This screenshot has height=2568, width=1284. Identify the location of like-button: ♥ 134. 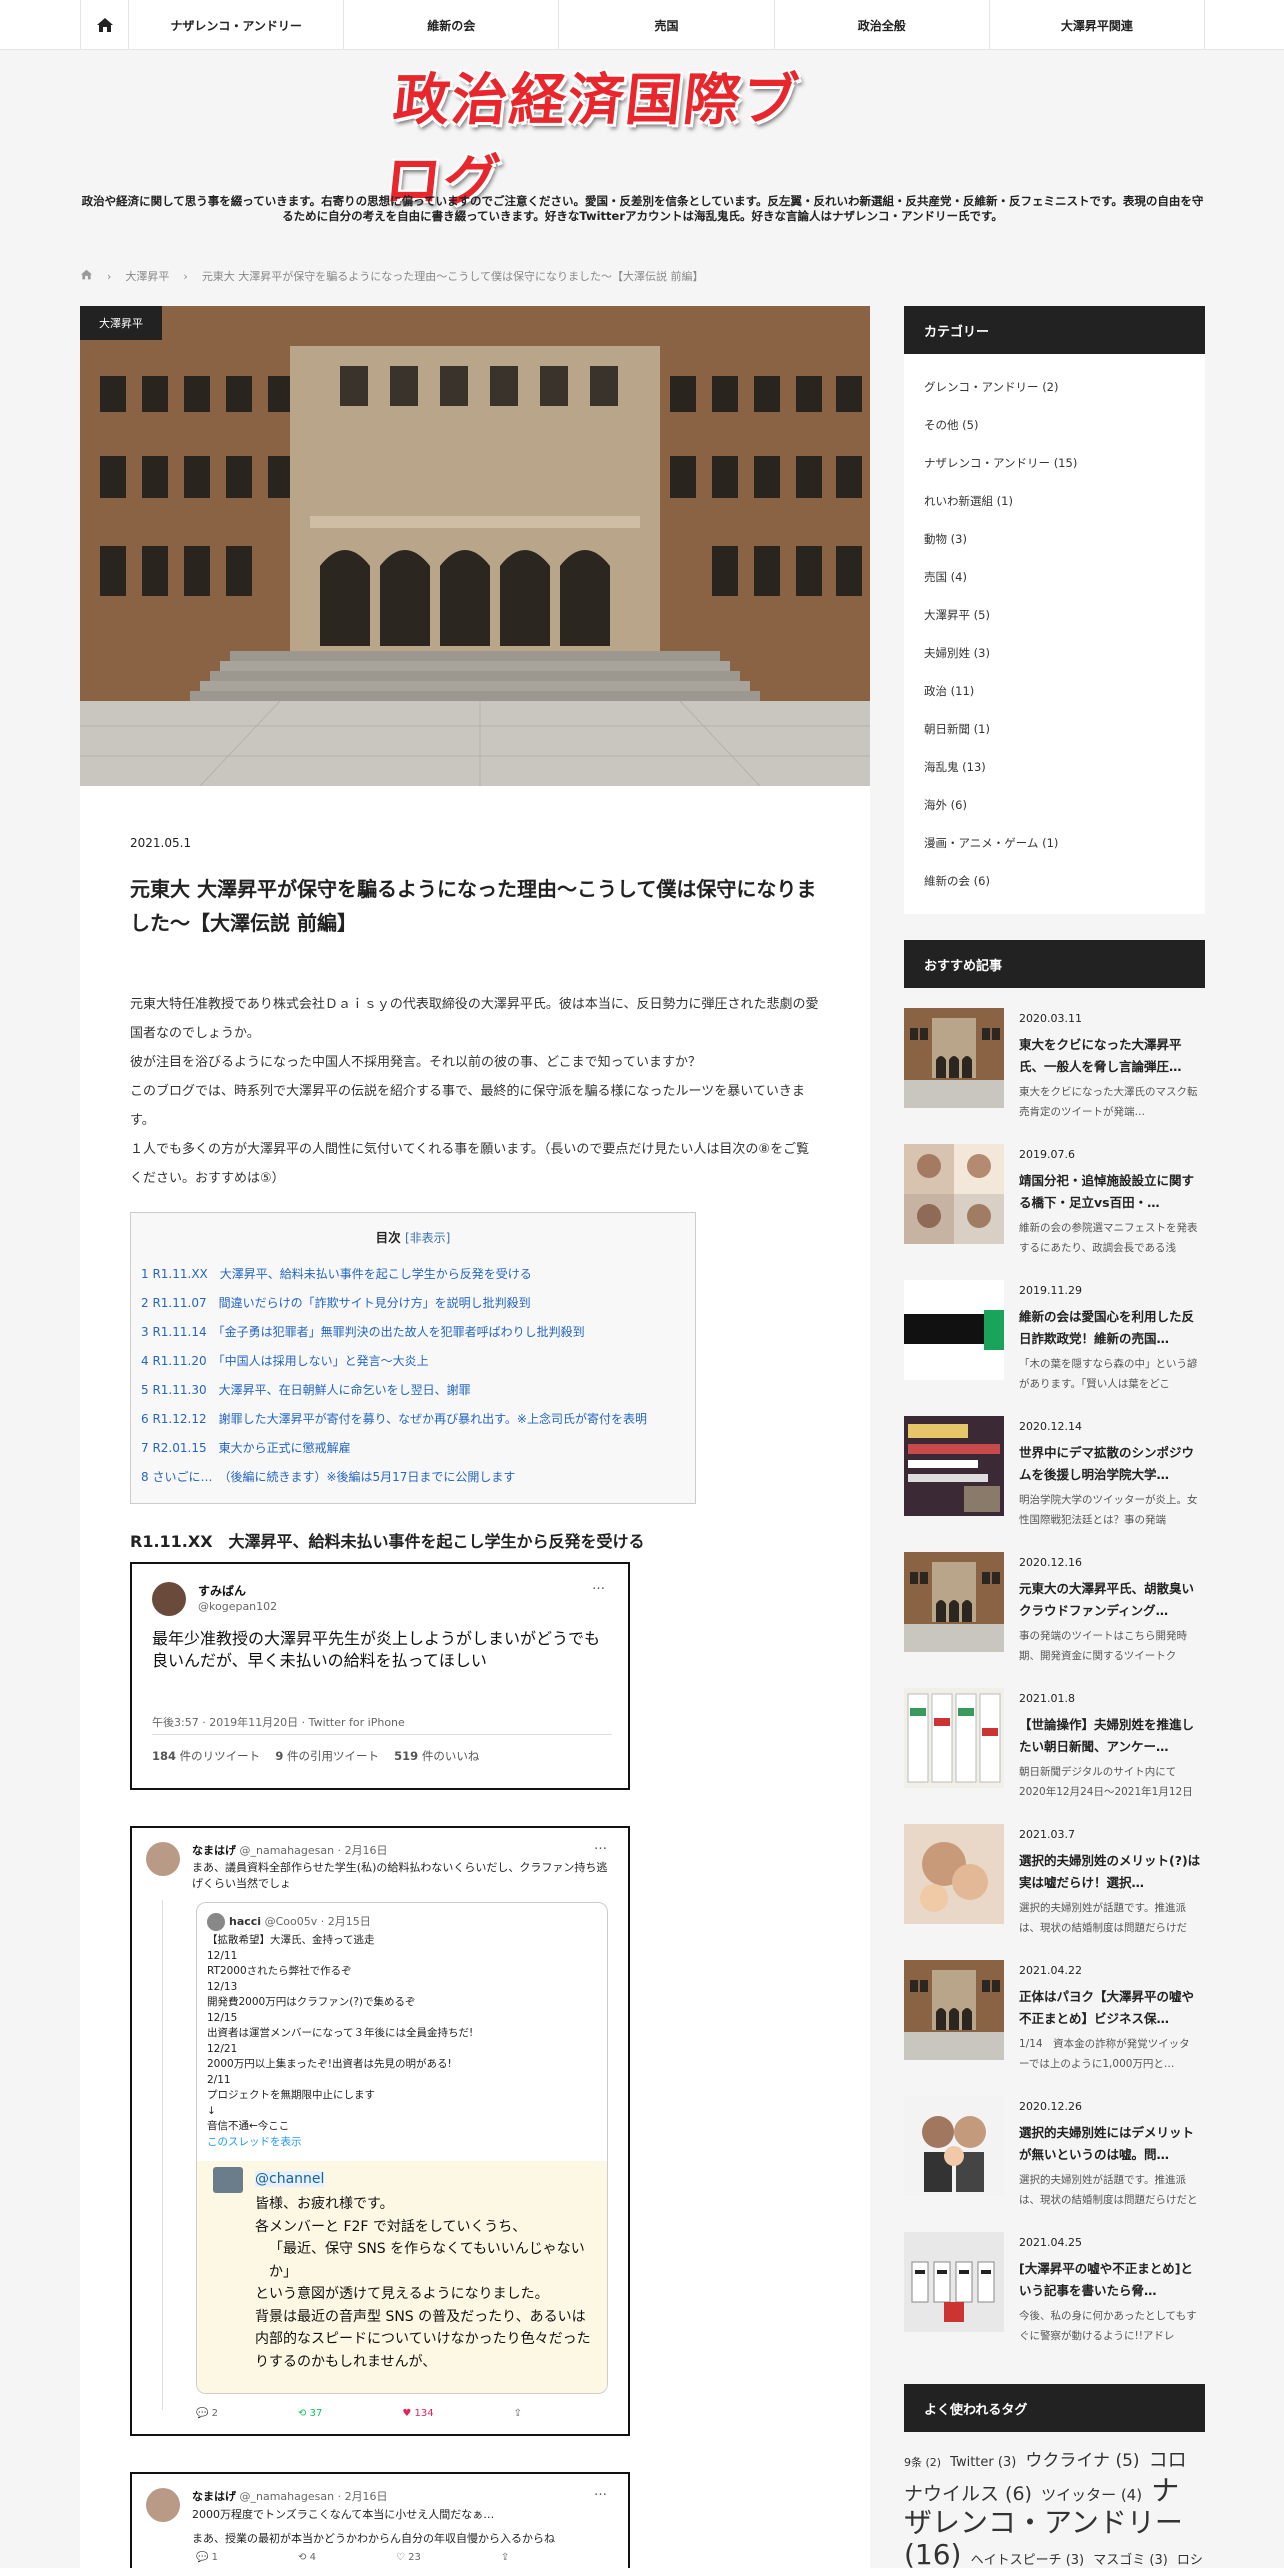
(417, 2413).